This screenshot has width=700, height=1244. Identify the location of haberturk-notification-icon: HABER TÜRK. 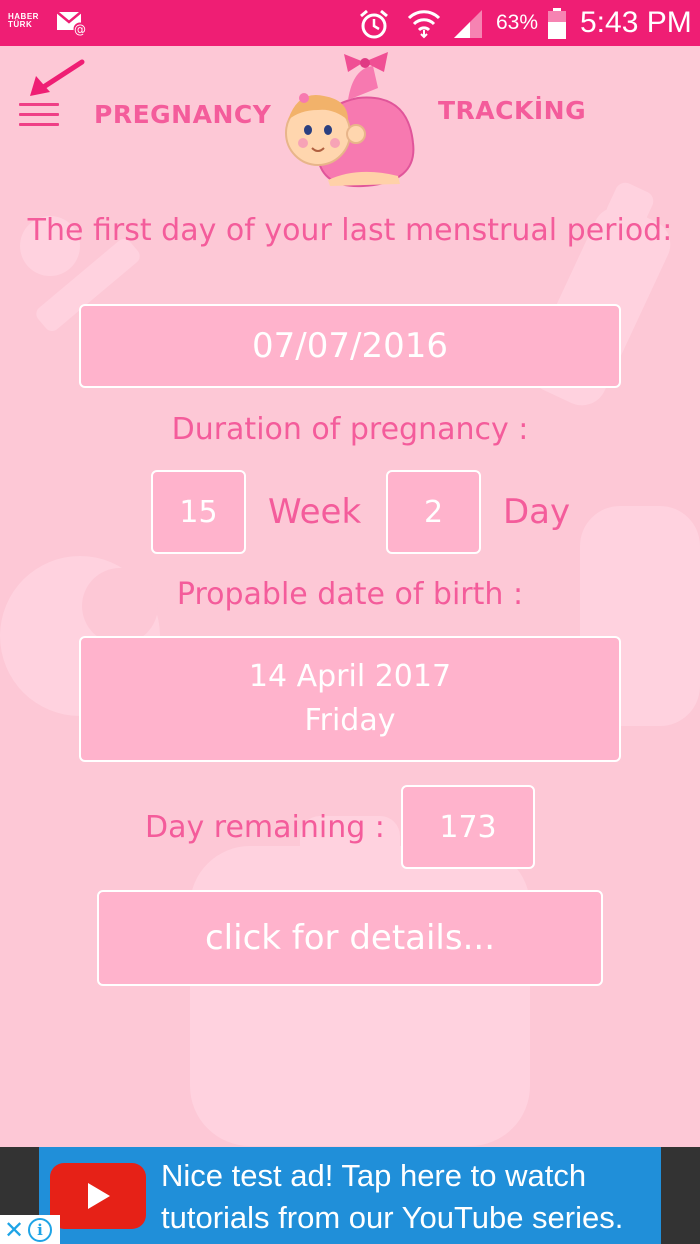
(23, 21).